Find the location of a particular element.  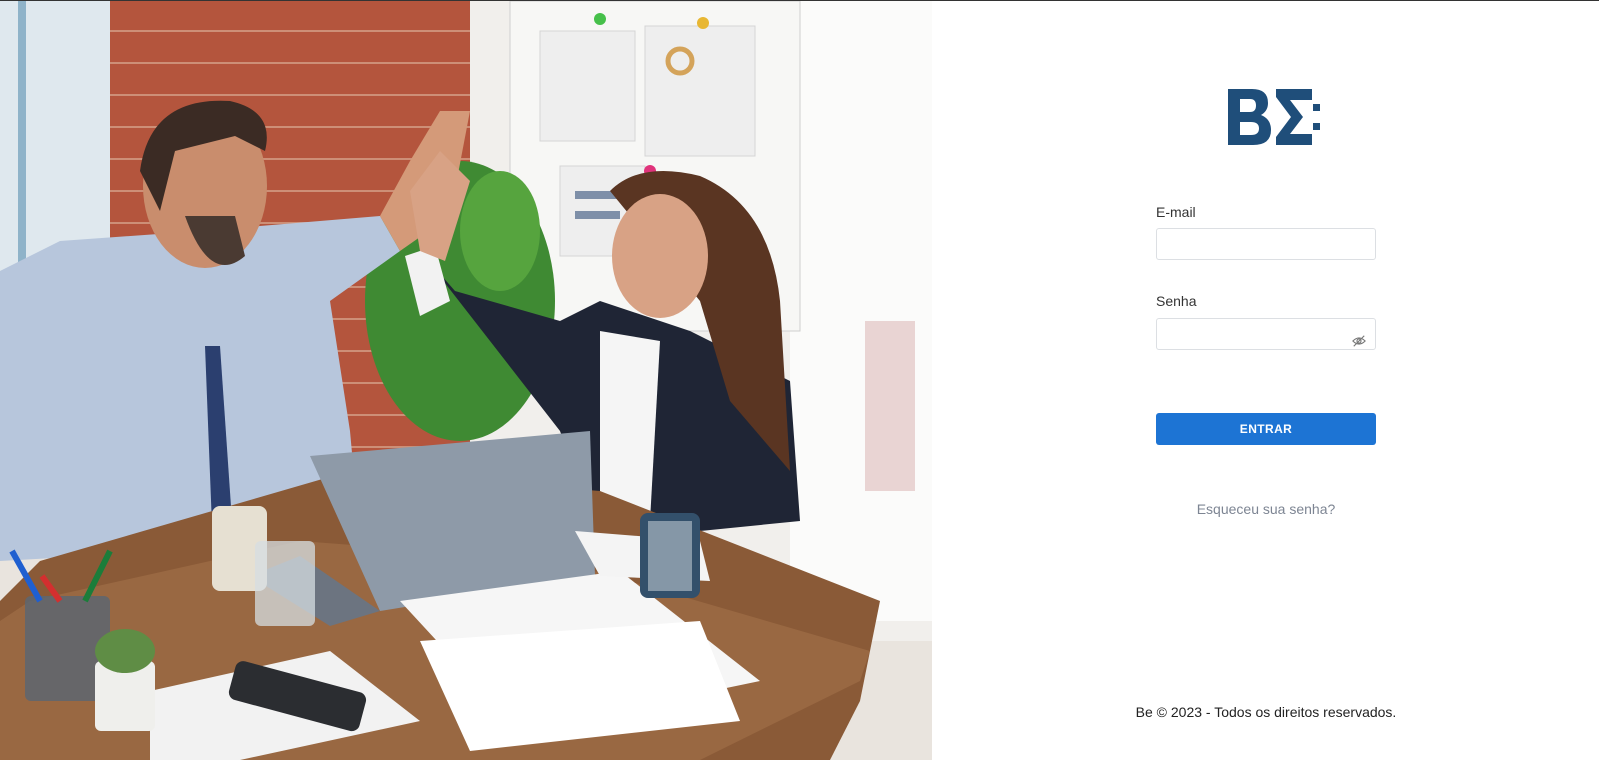

forgot-password-link: Esqueceu sua senha? is located at coordinates (1266, 509).